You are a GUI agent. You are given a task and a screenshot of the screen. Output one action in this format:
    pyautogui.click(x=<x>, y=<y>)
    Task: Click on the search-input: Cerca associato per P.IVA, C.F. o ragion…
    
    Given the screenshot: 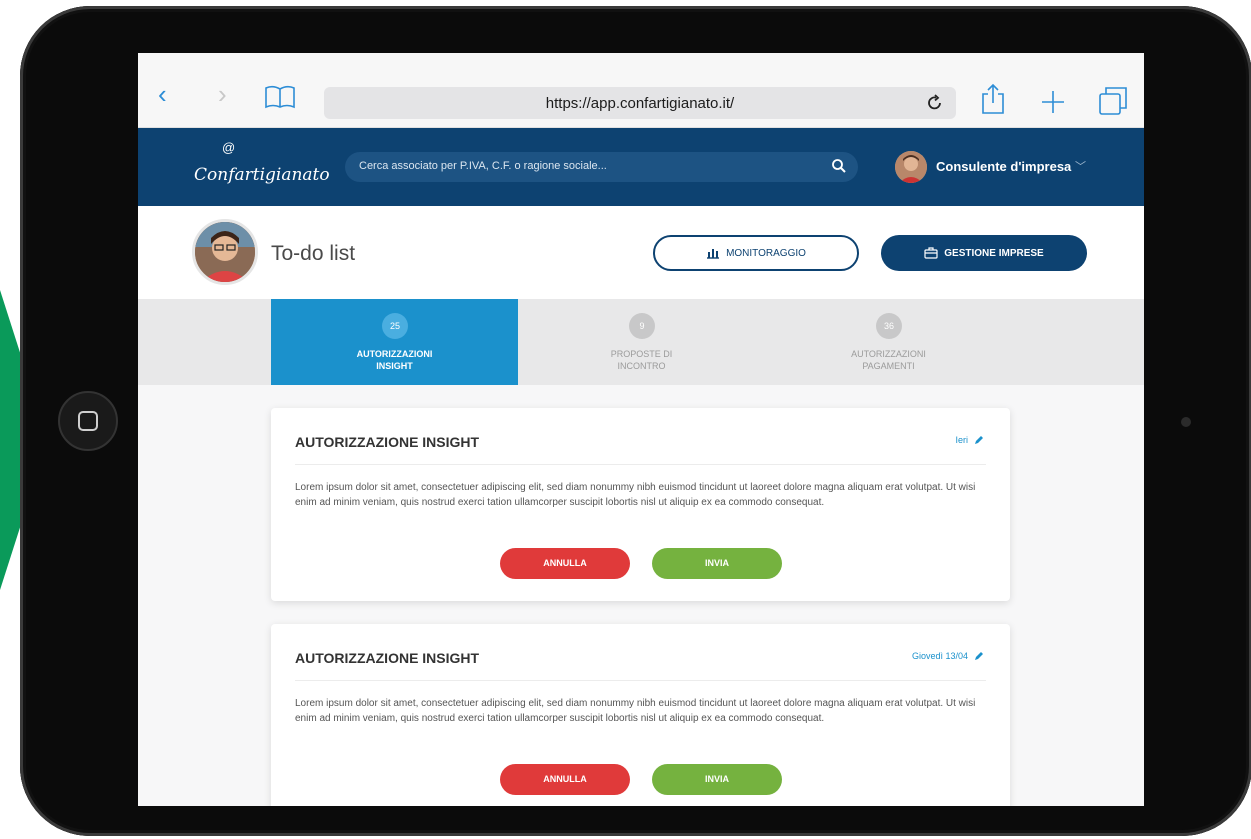 What is the action you would take?
    pyautogui.click(x=601, y=167)
    